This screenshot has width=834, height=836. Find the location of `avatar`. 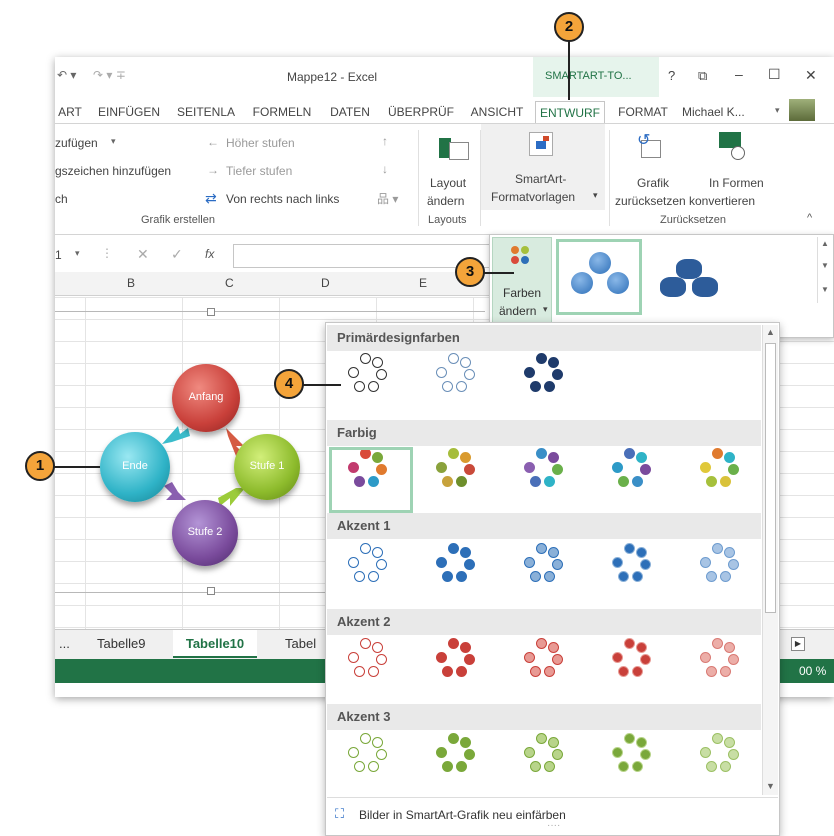

avatar is located at coordinates (802, 110).